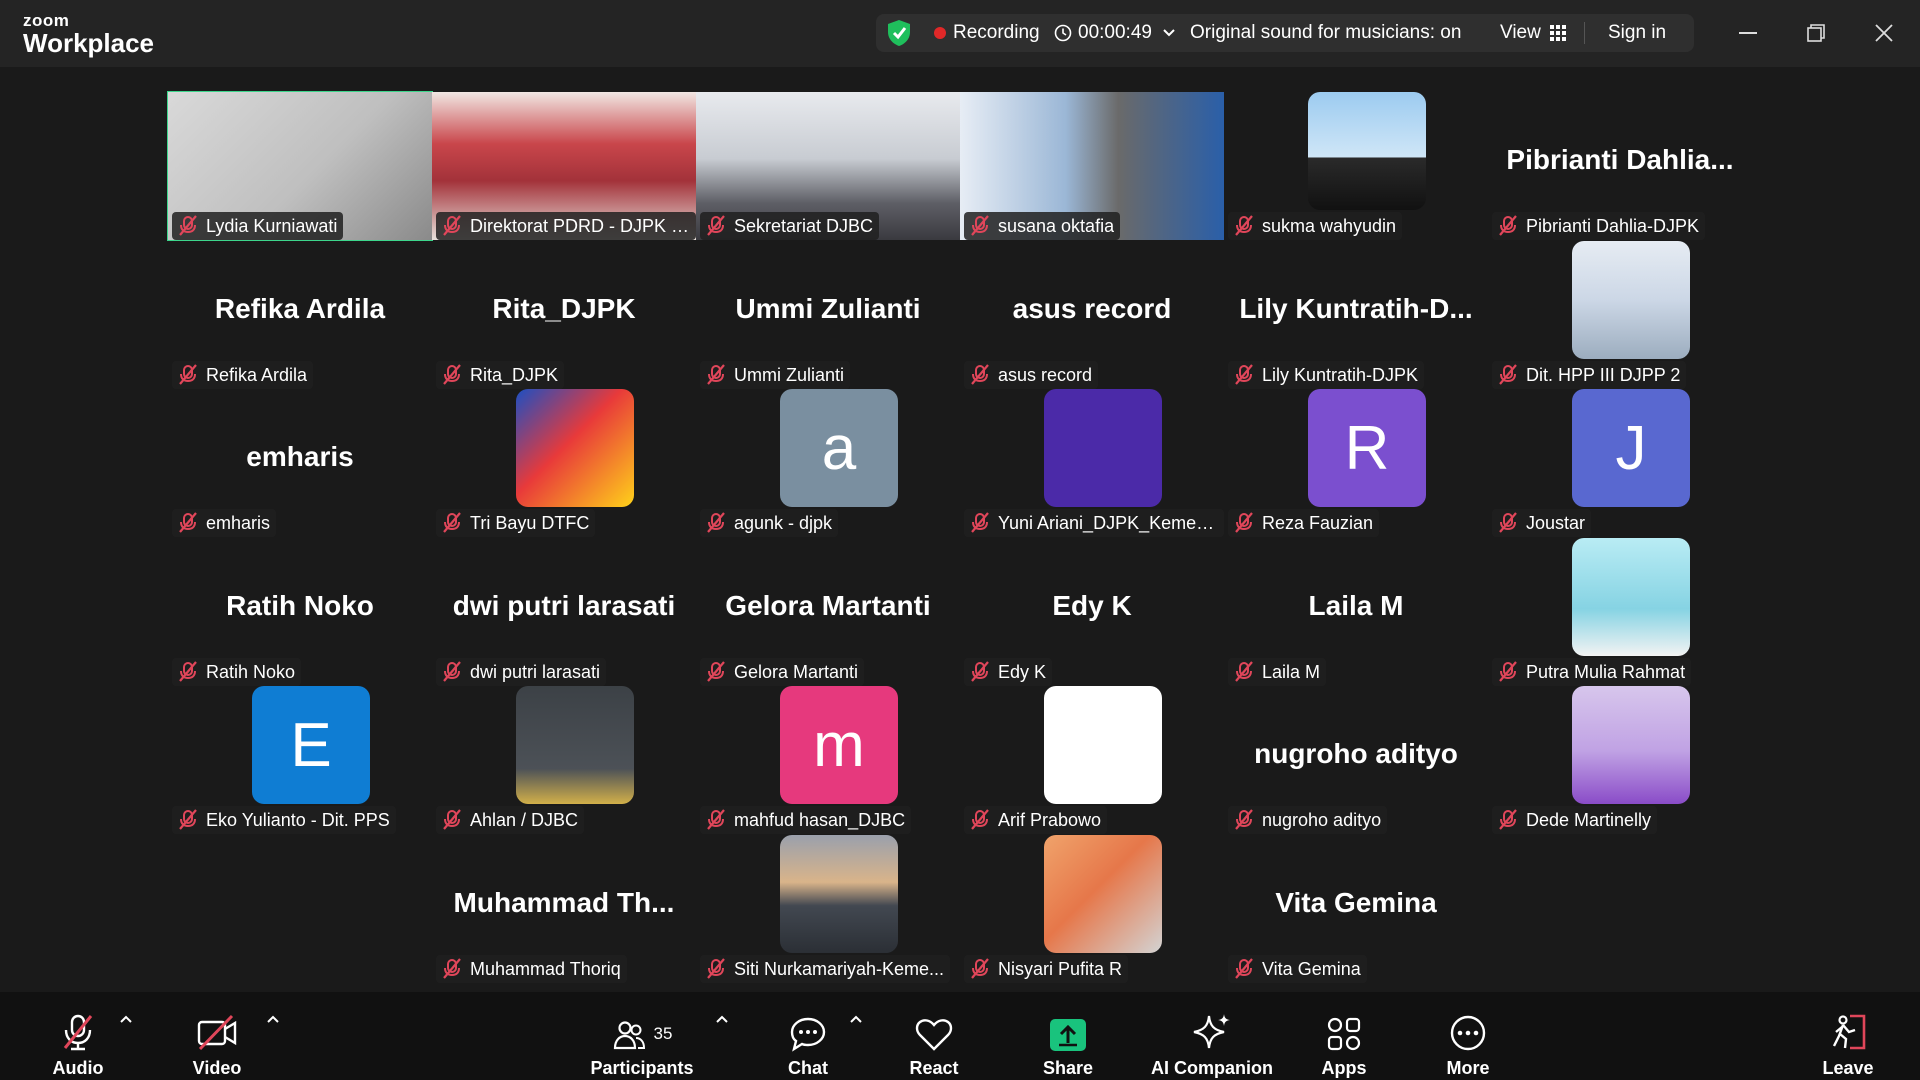  What do you see at coordinates (1169, 33) in the screenshot?
I see `chevron-down-icon` at bounding box center [1169, 33].